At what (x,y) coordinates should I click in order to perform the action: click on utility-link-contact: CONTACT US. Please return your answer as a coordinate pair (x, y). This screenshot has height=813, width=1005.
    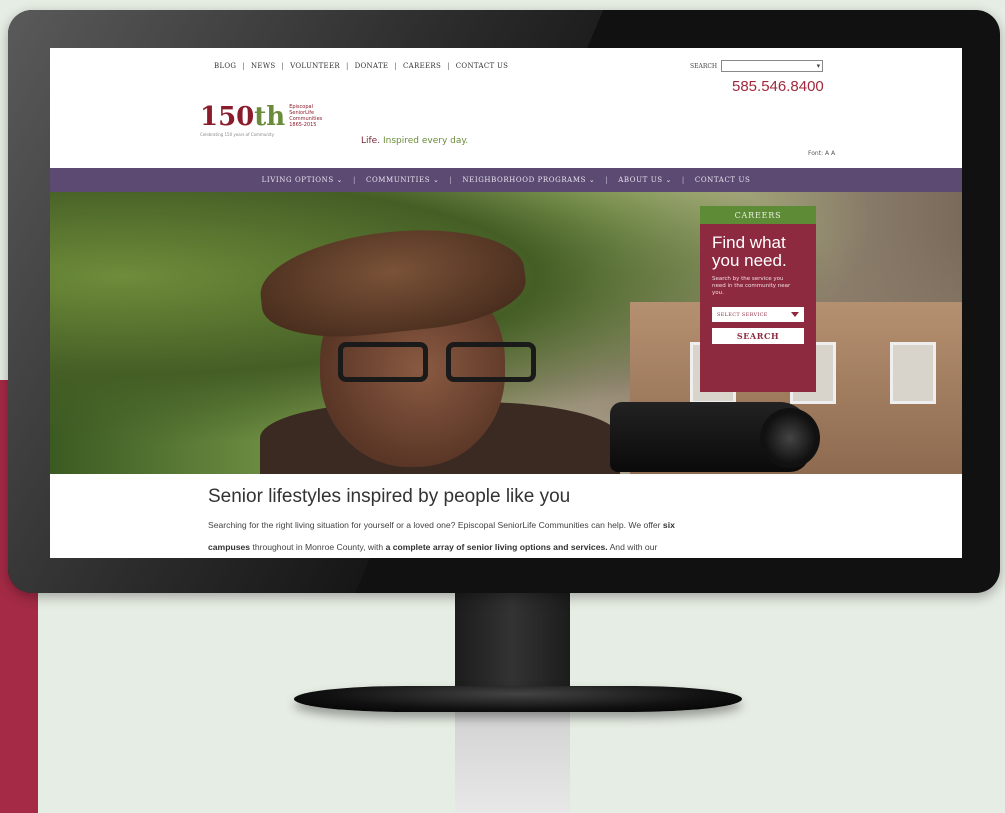
    Looking at the image, I should click on (482, 66).